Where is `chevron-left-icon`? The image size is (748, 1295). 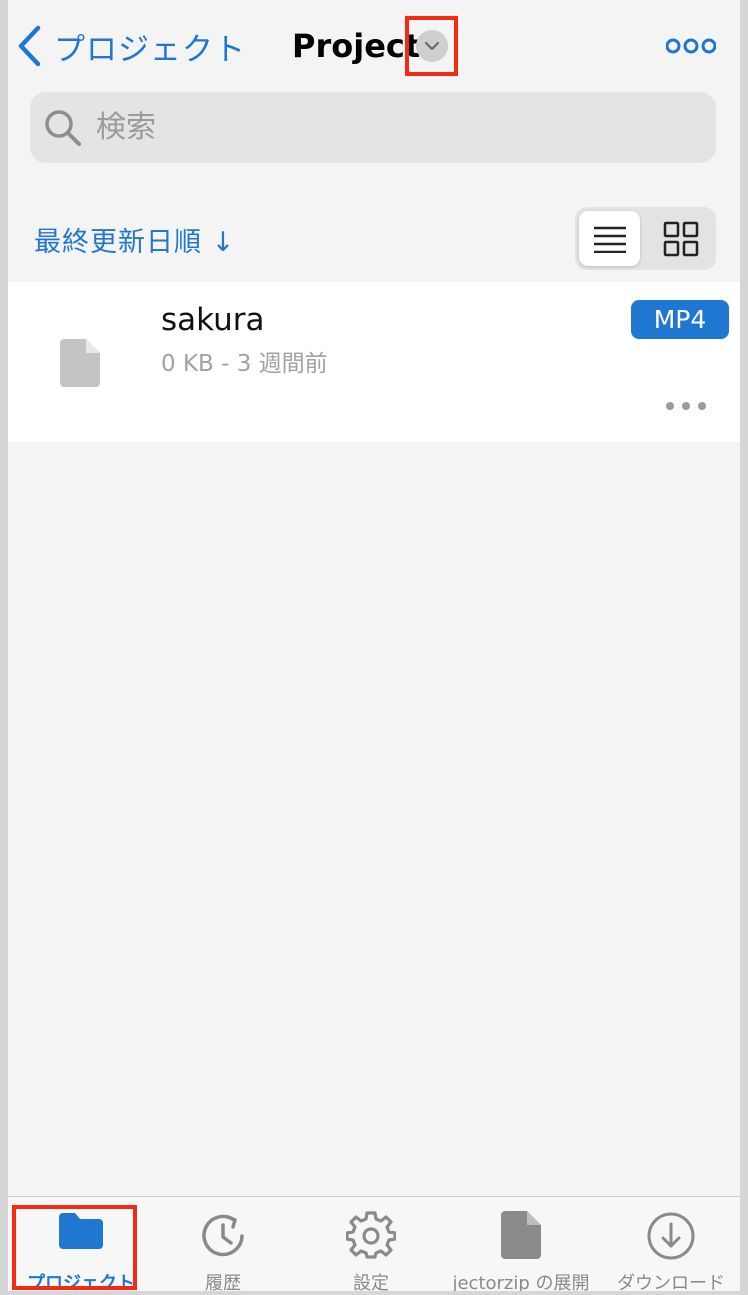 chevron-left-icon is located at coordinates (29, 46).